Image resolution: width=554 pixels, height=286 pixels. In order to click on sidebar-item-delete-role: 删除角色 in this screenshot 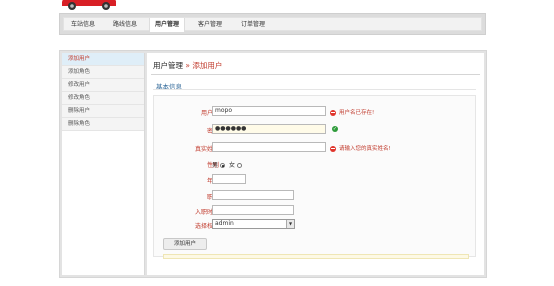, I will do `click(103, 124)`.